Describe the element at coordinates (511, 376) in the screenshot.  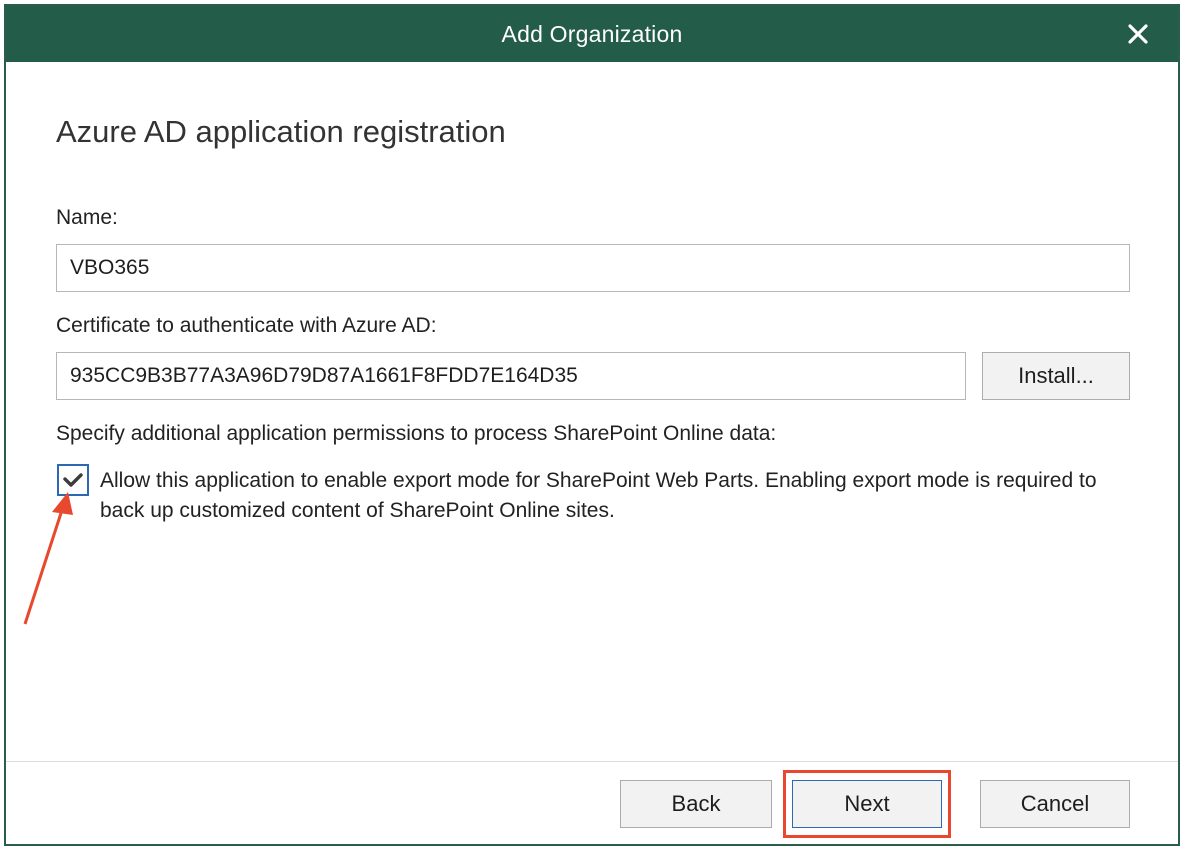
I see `certificate-input` at that location.